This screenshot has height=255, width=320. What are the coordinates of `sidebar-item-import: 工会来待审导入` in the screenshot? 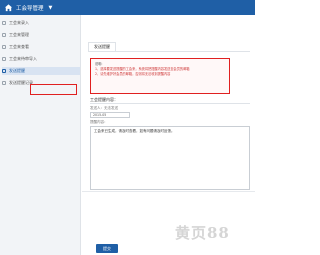 It's located at (41, 59).